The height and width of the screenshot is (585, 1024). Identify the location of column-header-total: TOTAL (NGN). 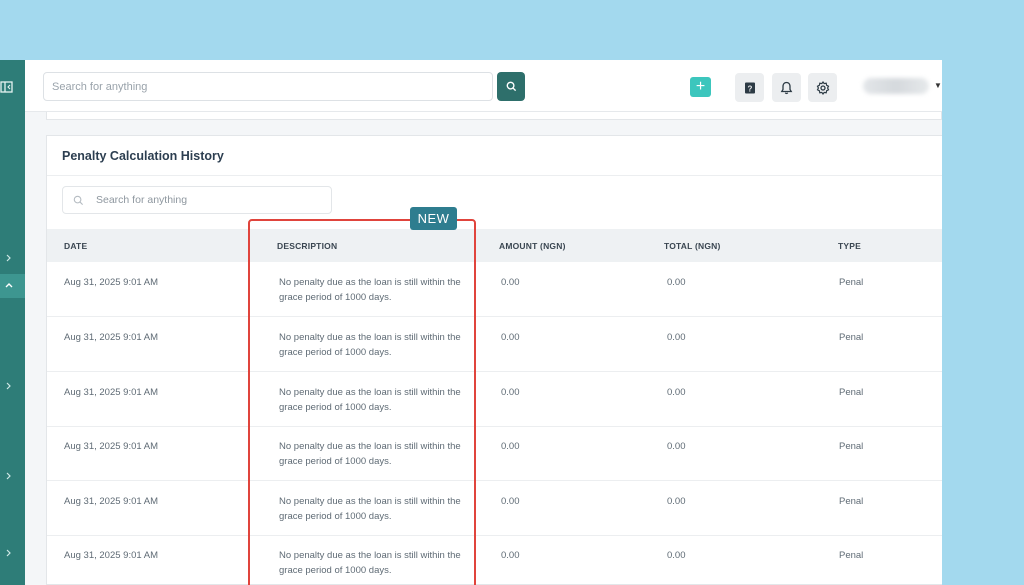
(692, 246).